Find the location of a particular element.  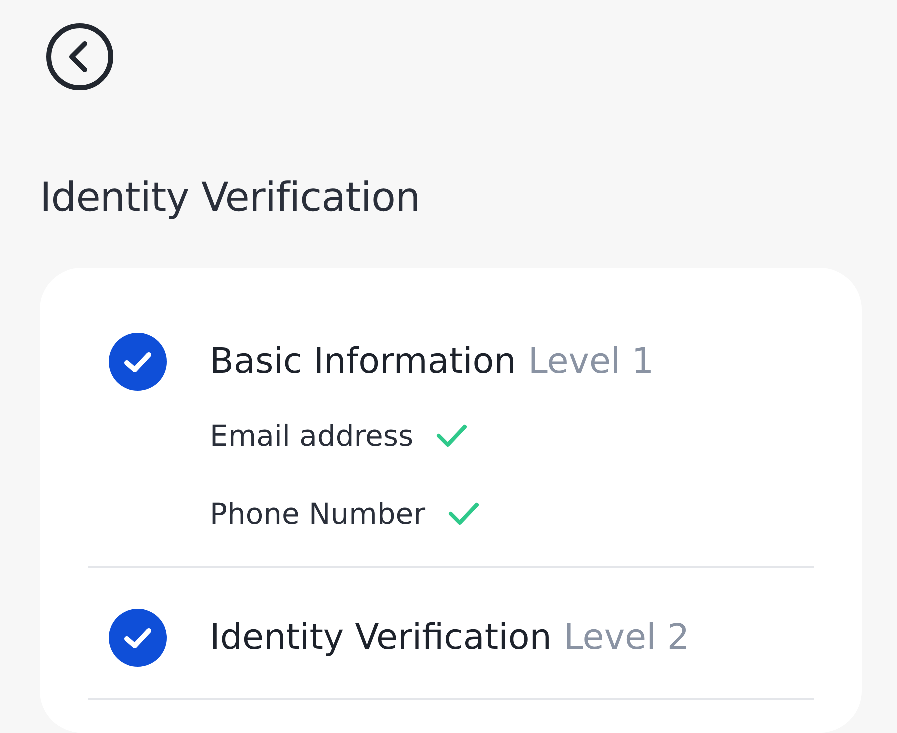

requirement-label: Email address is located at coordinates (312, 436).